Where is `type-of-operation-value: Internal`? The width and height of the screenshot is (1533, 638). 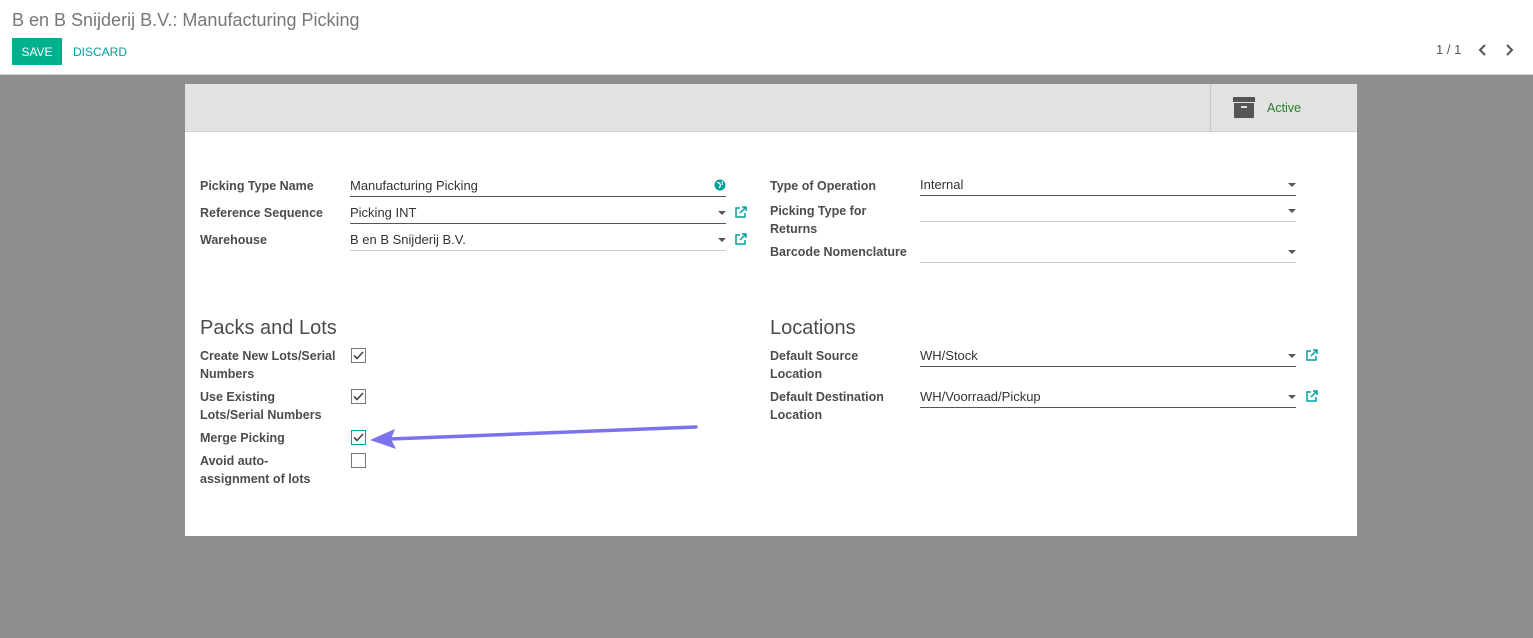 type-of-operation-value: Internal is located at coordinates (942, 184).